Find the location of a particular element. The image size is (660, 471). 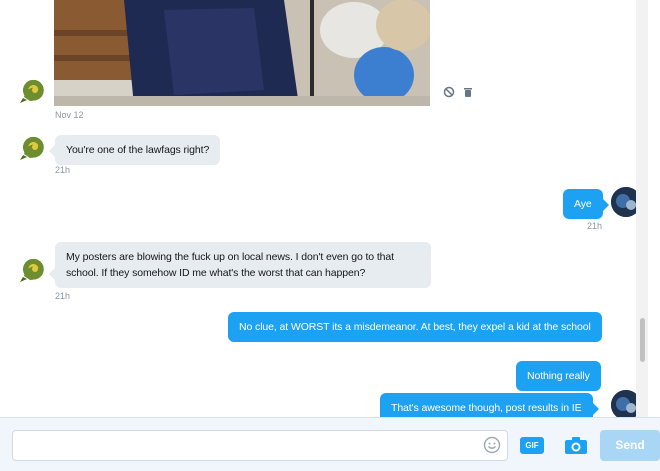

message-bubble-outgoing: Nothing really is located at coordinates (558, 376).